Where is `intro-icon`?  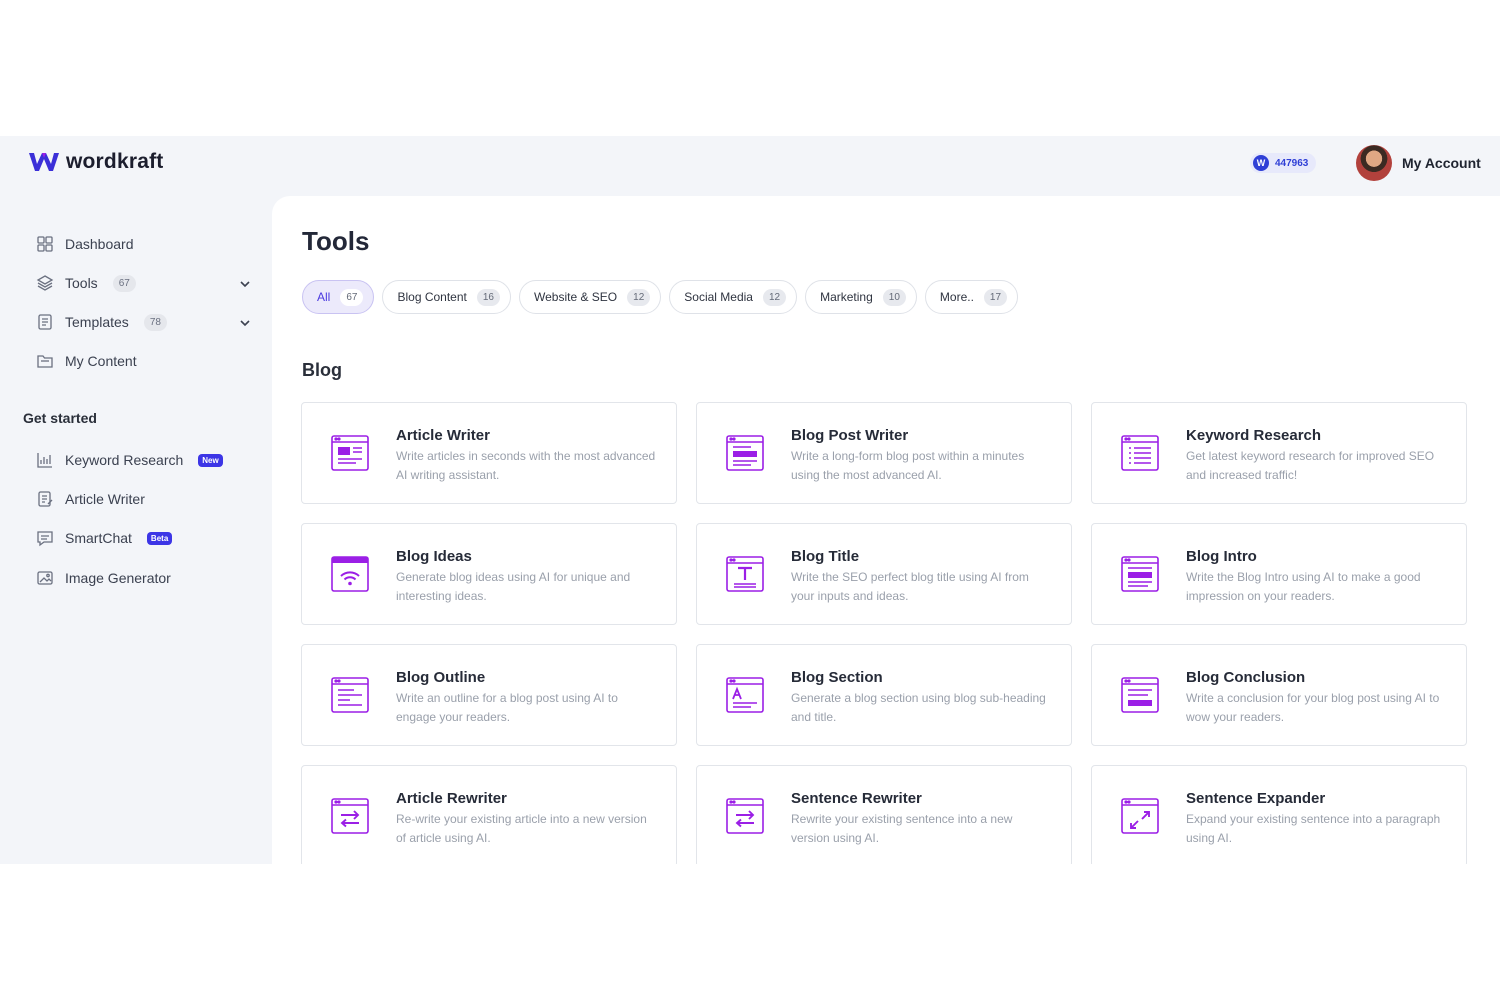 intro-icon is located at coordinates (1140, 574).